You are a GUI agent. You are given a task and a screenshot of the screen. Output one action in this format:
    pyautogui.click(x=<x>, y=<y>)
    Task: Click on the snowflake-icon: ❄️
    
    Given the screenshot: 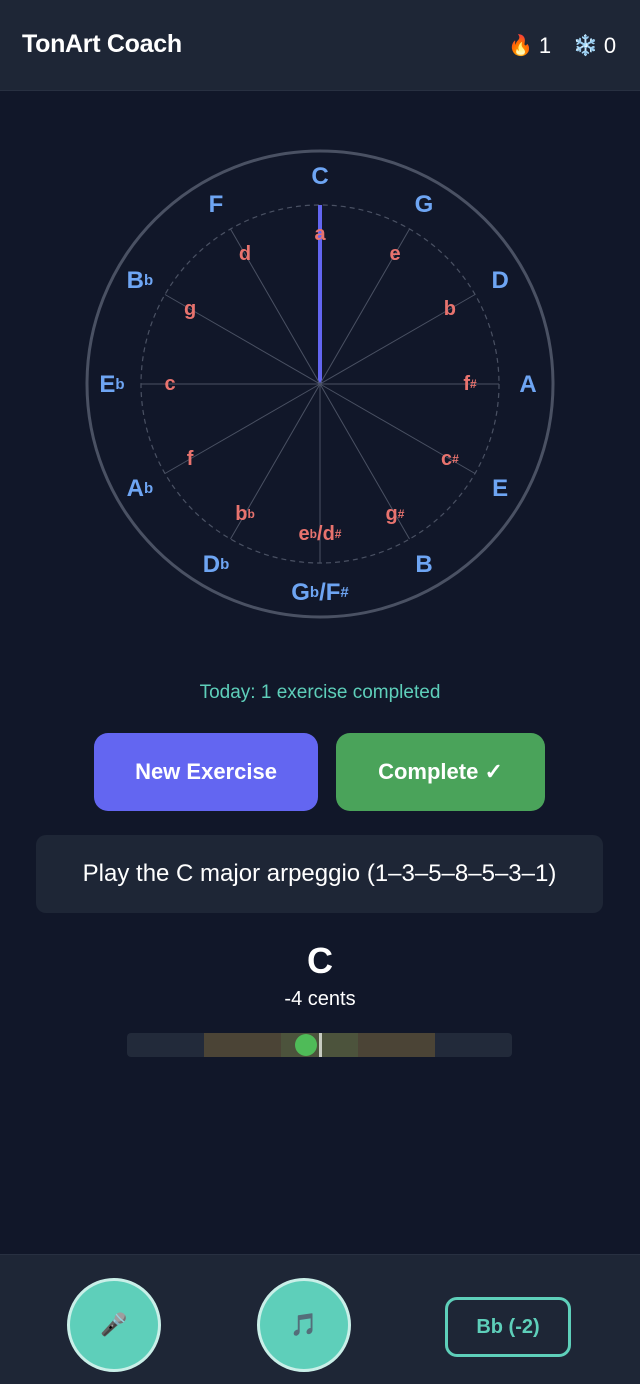 What is the action you would take?
    pyautogui.click(x=585, y=46)
    